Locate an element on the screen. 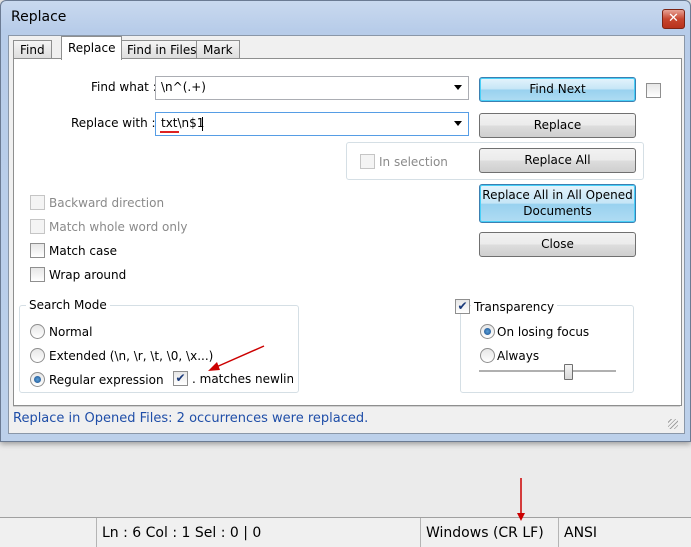  always-radio is located at coordinates (487, 355).